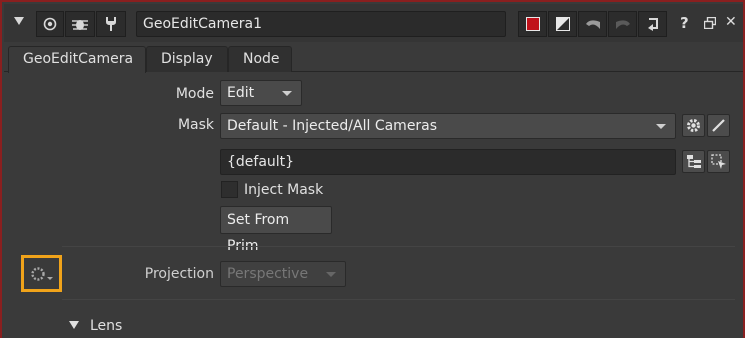  Describe the element at coordinates (106, 326) in the screenshot. I see `lens-group-label: Lens` at that location.